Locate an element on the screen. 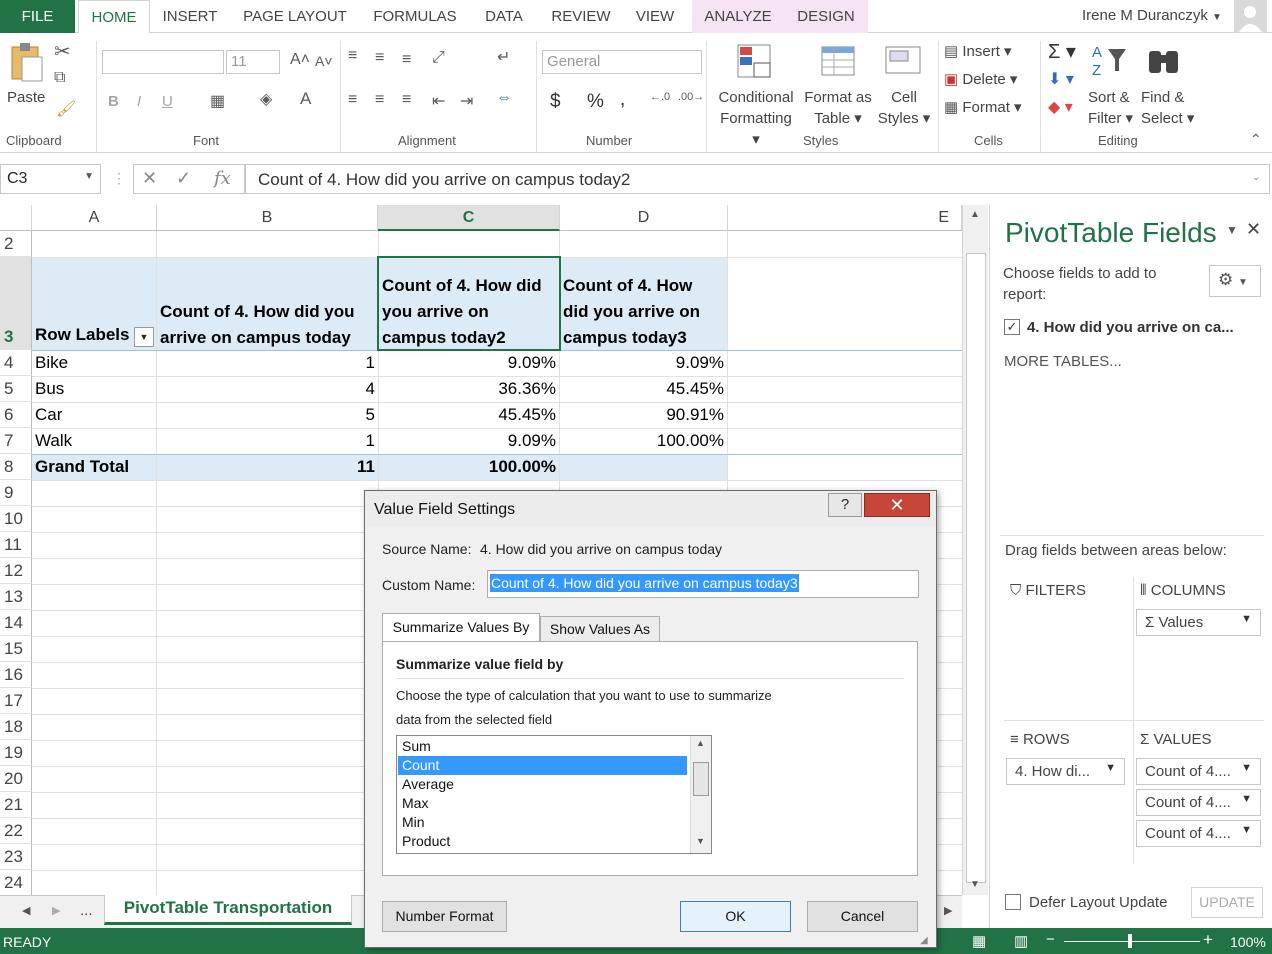  row-header: 23 is located at coordinates (16, 857).